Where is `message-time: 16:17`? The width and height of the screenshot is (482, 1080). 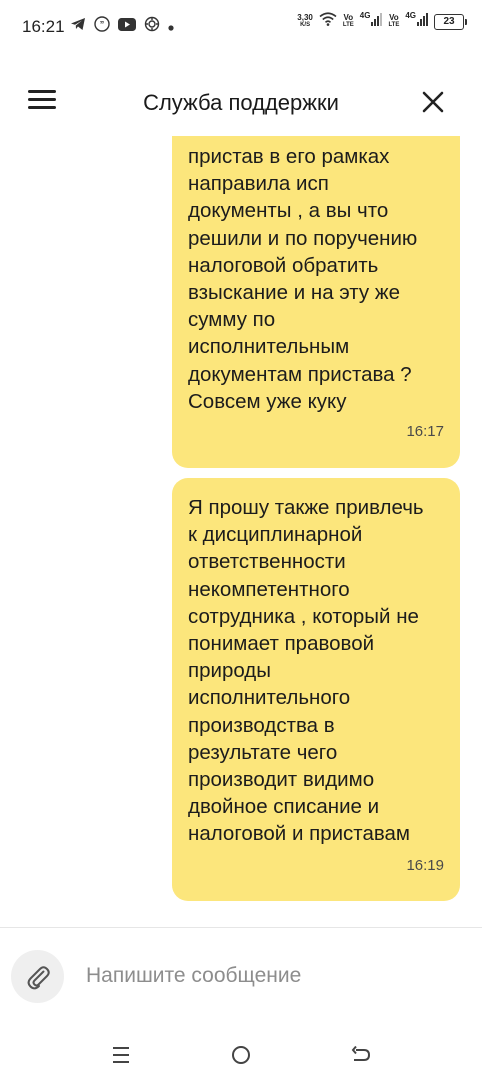
message-time: 16:17 is located at coordinates (425, 432).